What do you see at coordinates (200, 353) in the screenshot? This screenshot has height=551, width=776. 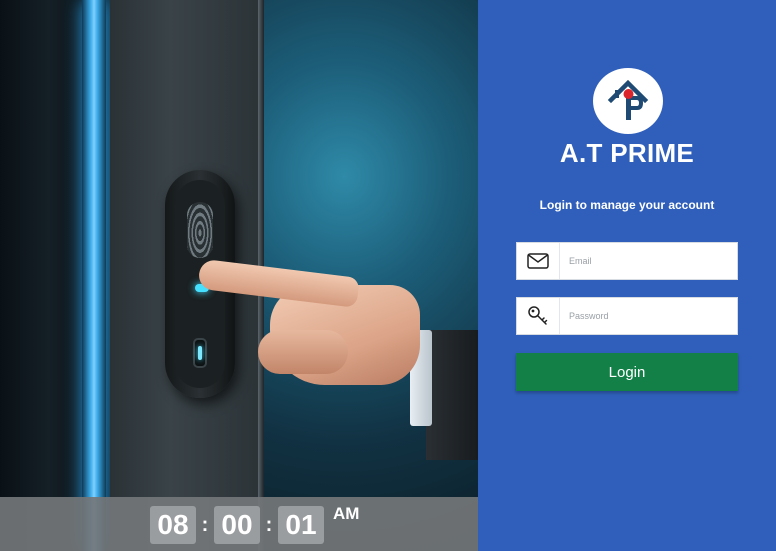 I see `lock-keyhole` at bounding box center [200, 353].